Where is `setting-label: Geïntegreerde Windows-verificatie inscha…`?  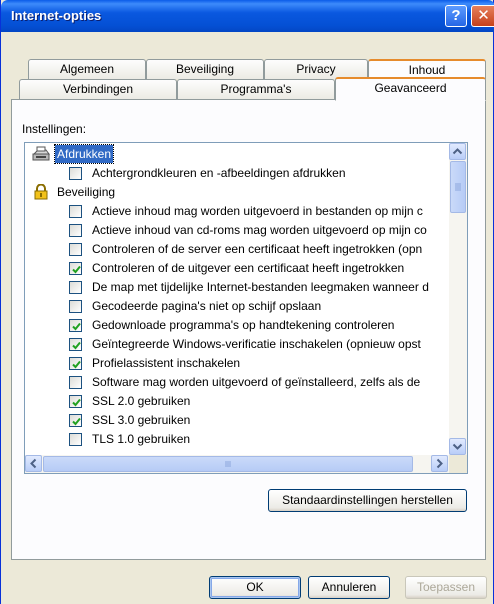 setting-label: Geïntegreerde Windows-verificatie inscha… is located at coordinates (256, 344).